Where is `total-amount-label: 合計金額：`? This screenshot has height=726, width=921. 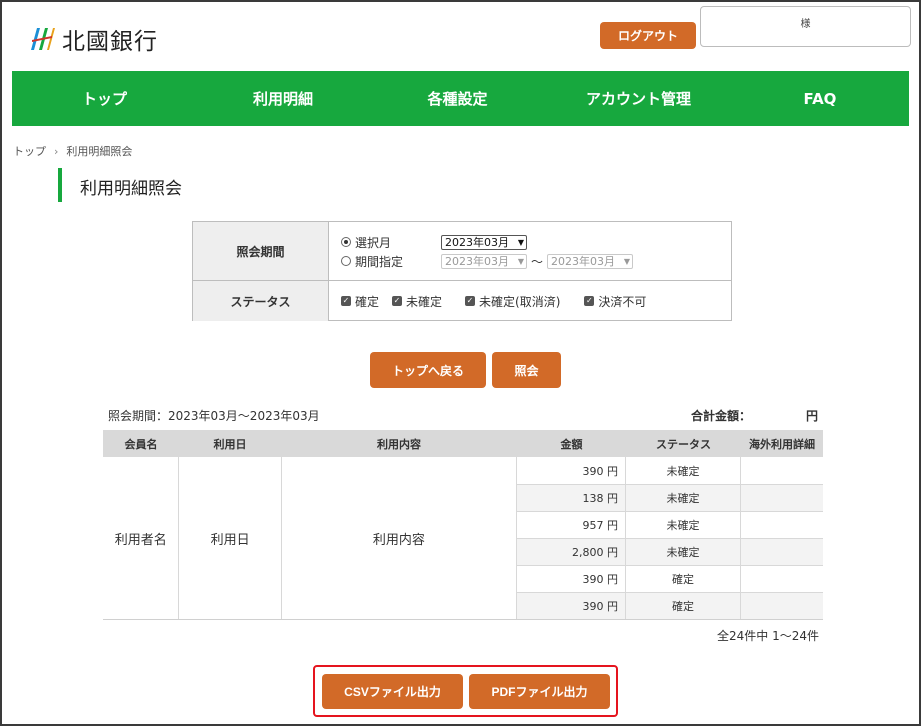
total-amount-label: 合計金額： is located at coordinates (721, 416).